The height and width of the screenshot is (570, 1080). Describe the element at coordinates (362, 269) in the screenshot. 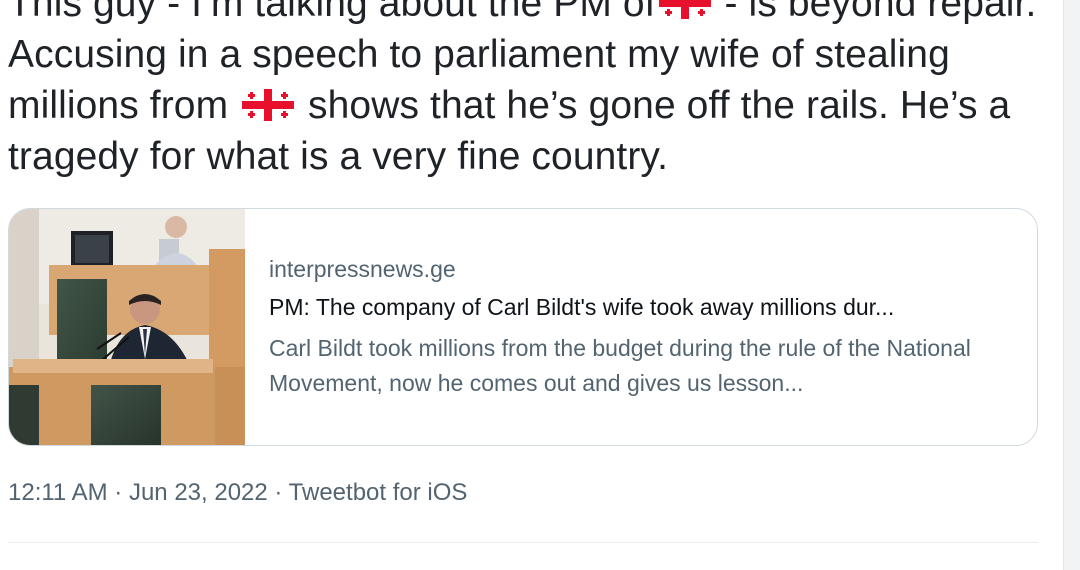

I see `link-domain: interpressnews.ge` at that location.